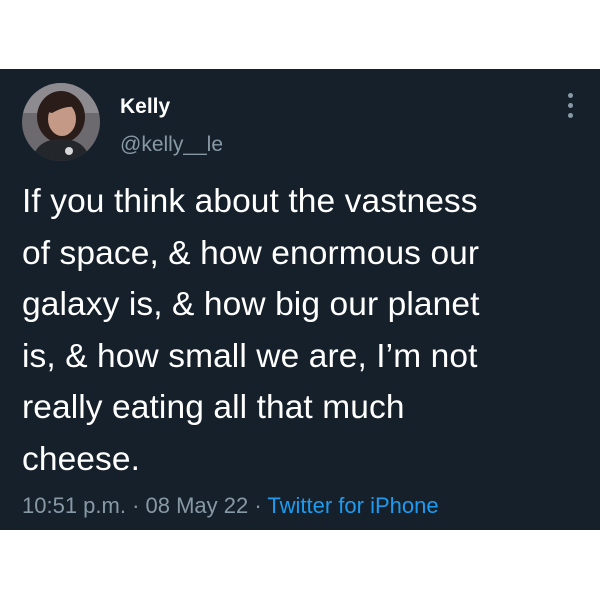  What do you see at coordinates (570, 113) in the screenshot?
I see `more-vertical-icon` at bounding box center [570, 113].